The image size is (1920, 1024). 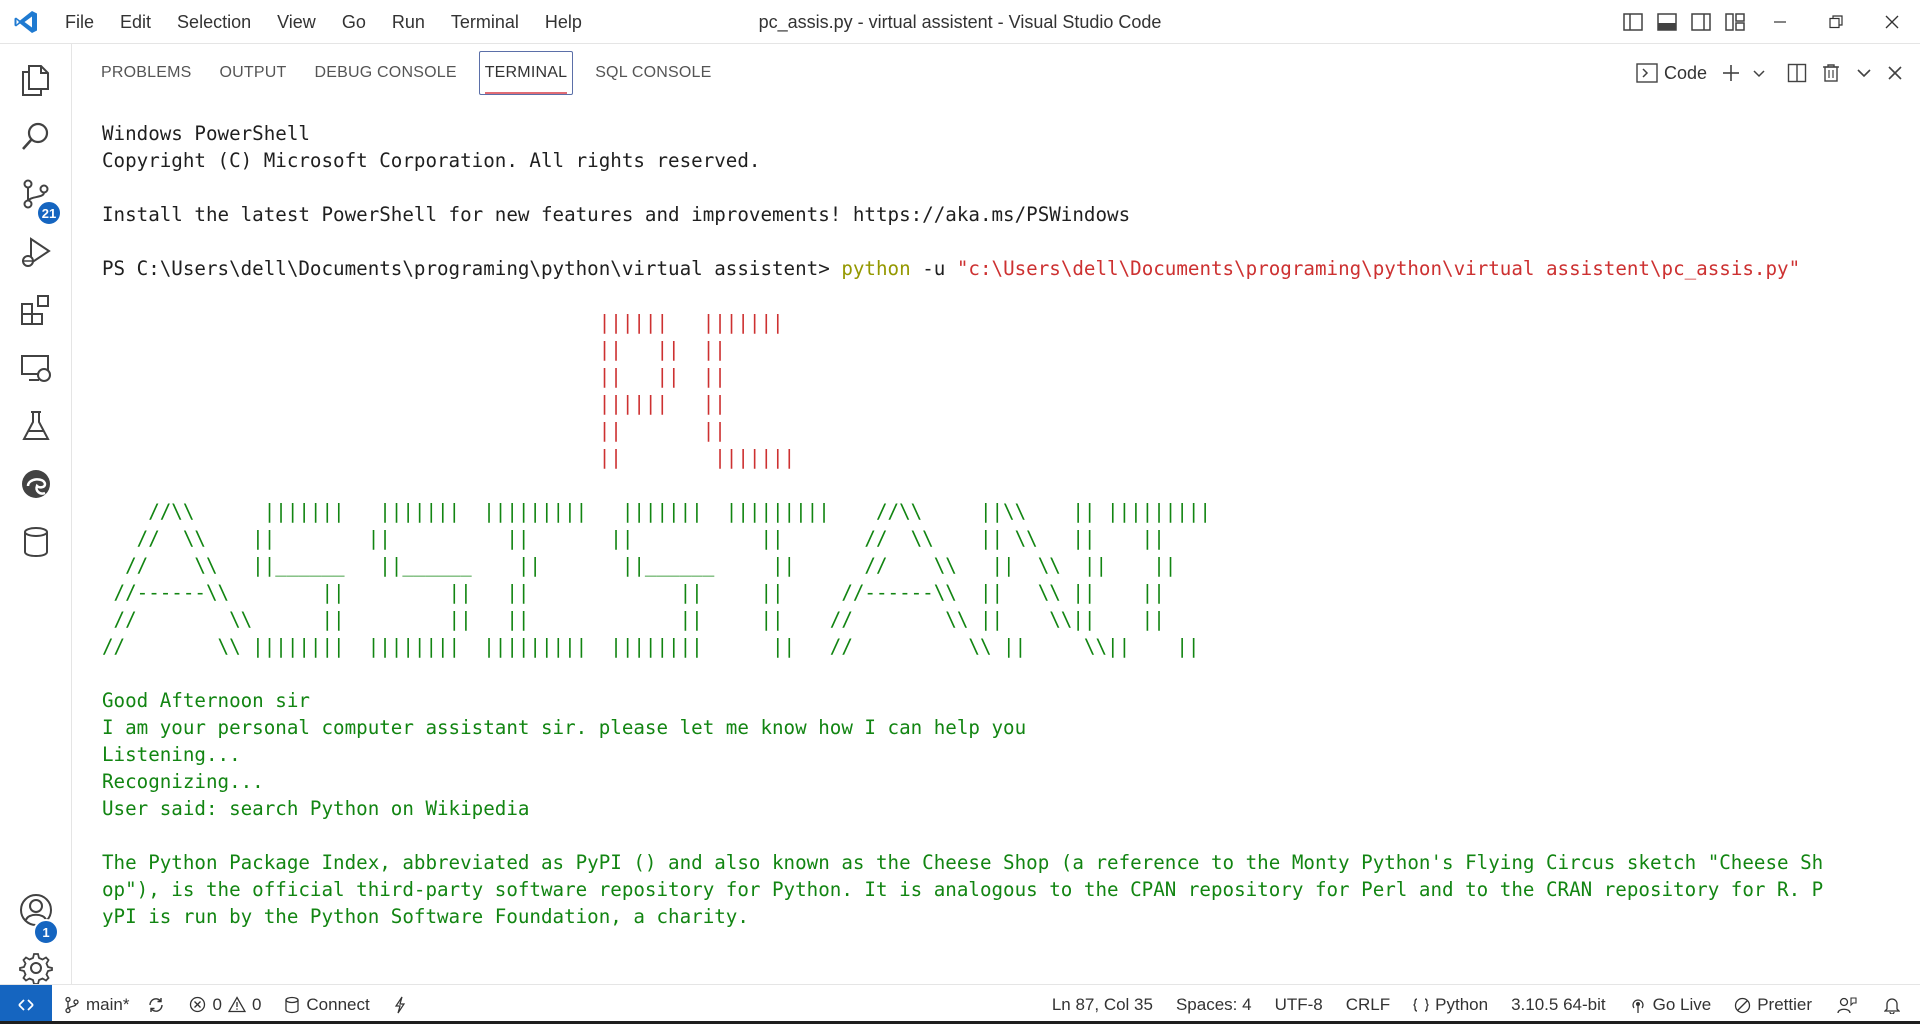 What do you see at coordinates (1892, 22) in the screenshot?
I see `close-window-icon` at bounding box center [1892, 22].